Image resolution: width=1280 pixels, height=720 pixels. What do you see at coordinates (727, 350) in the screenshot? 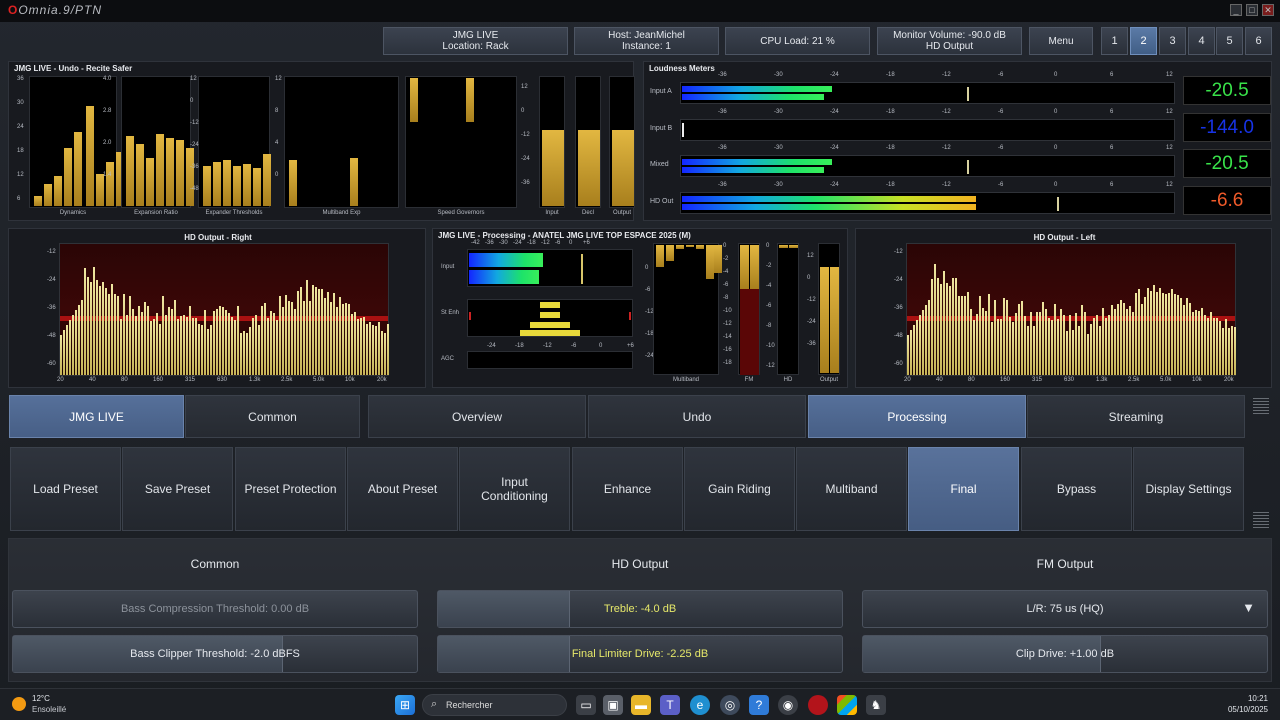
I see `fm-scale-tick: -16` at bounding box center [727, 350].